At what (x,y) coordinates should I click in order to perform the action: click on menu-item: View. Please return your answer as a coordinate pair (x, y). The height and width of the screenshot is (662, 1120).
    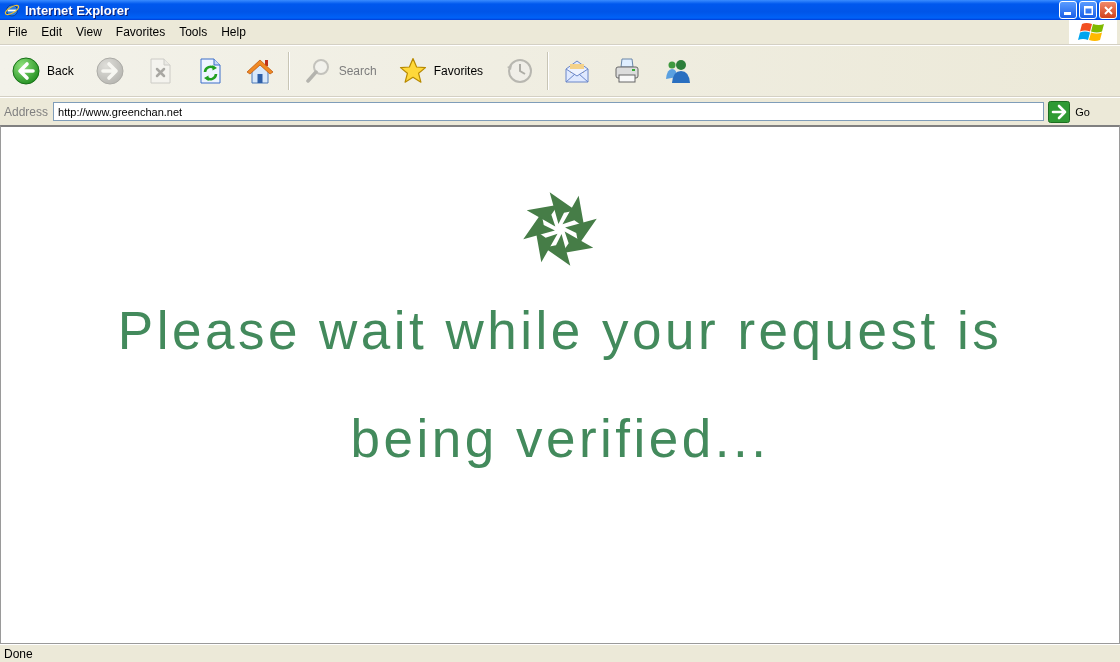
    Looking at the image, I should click on (89, 32).